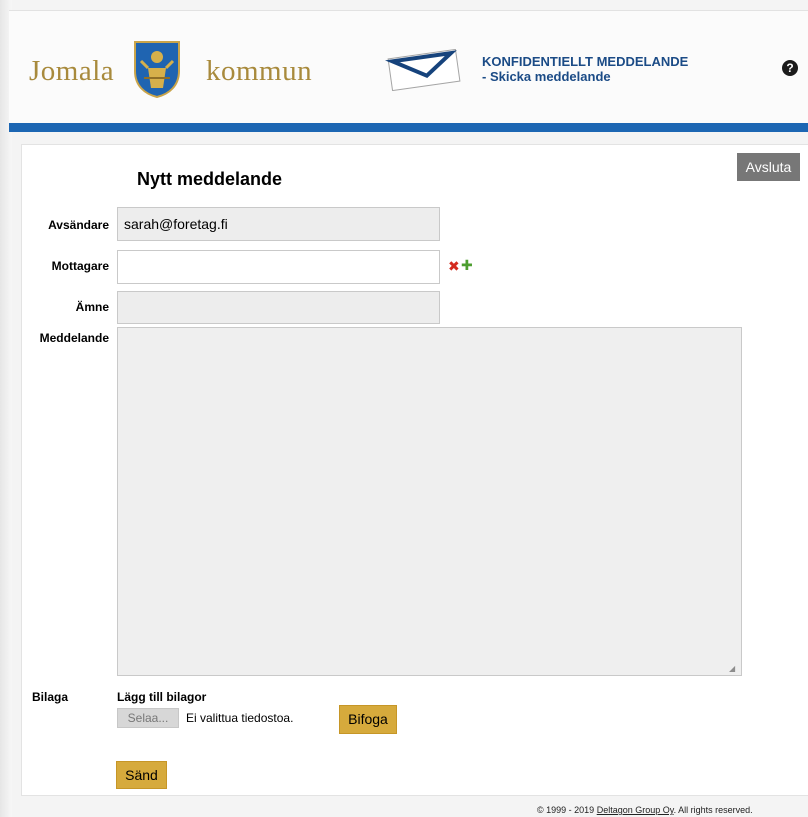 Image resolution: width=808 pixels, height=817 pixels. Describe the element at coordinates (278, 307) in the screenshot. I see `subject-input` at that location.